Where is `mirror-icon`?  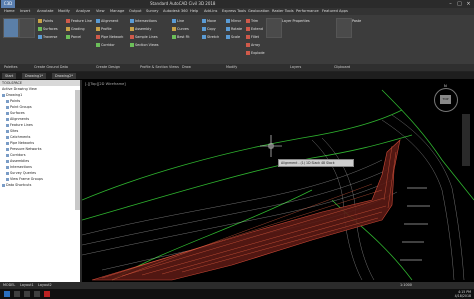
mirror-icon is located at coordinates (228, 21).